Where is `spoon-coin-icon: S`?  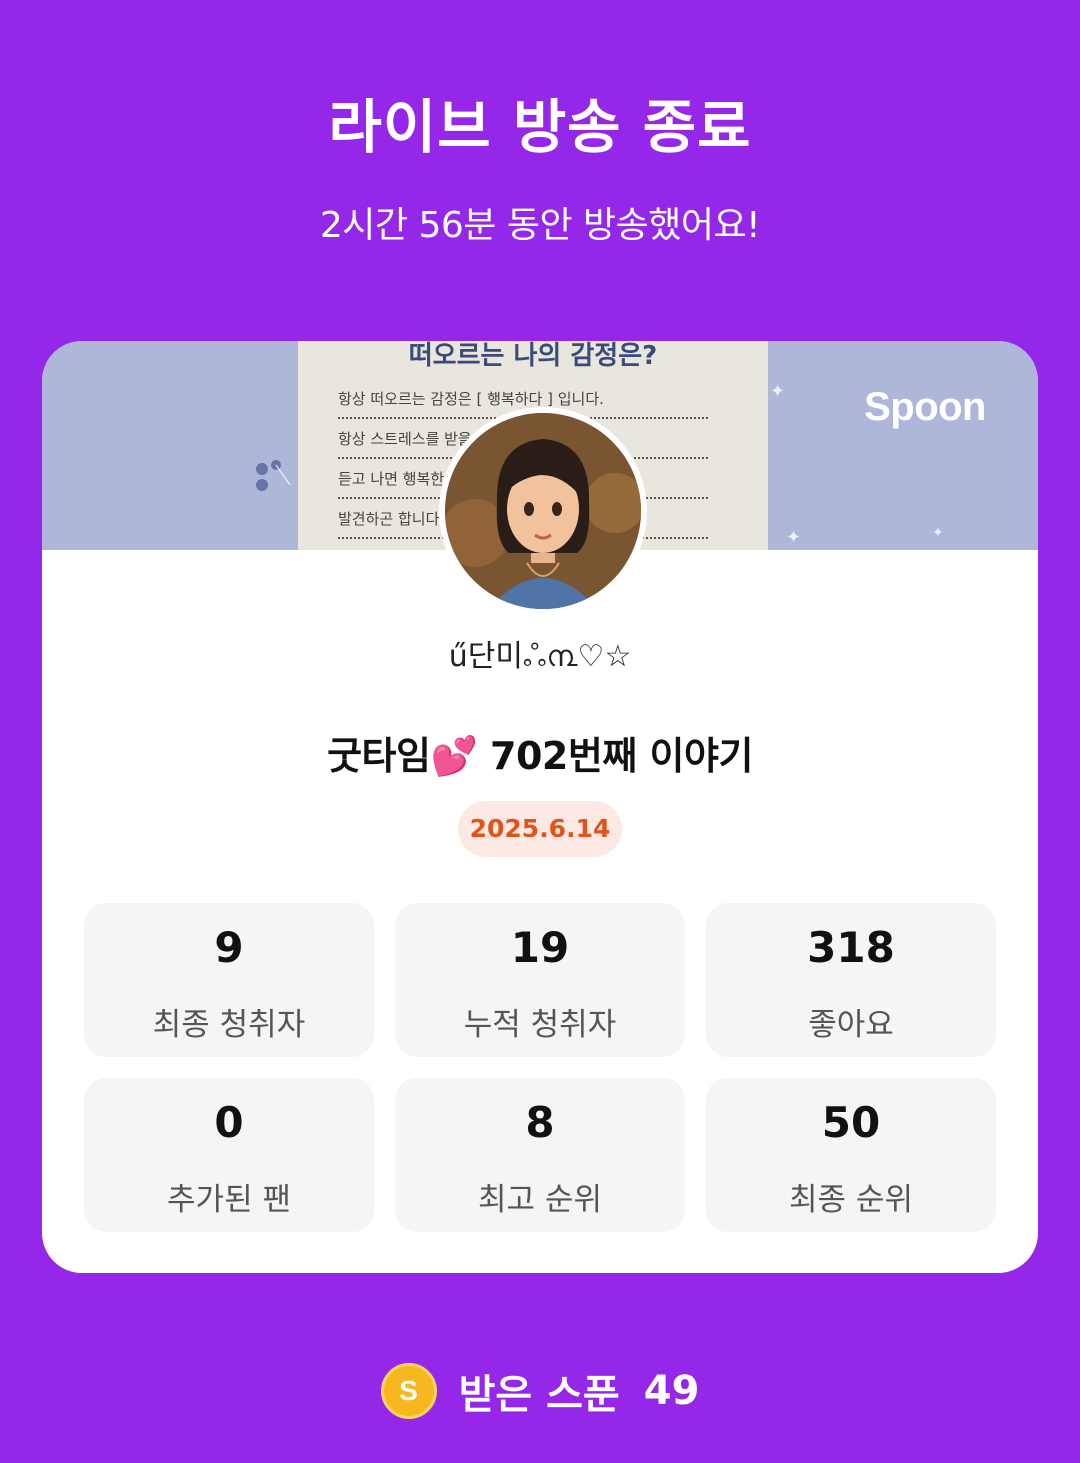
spoon-coin-icon: S is located at coordinates (408, 1391).